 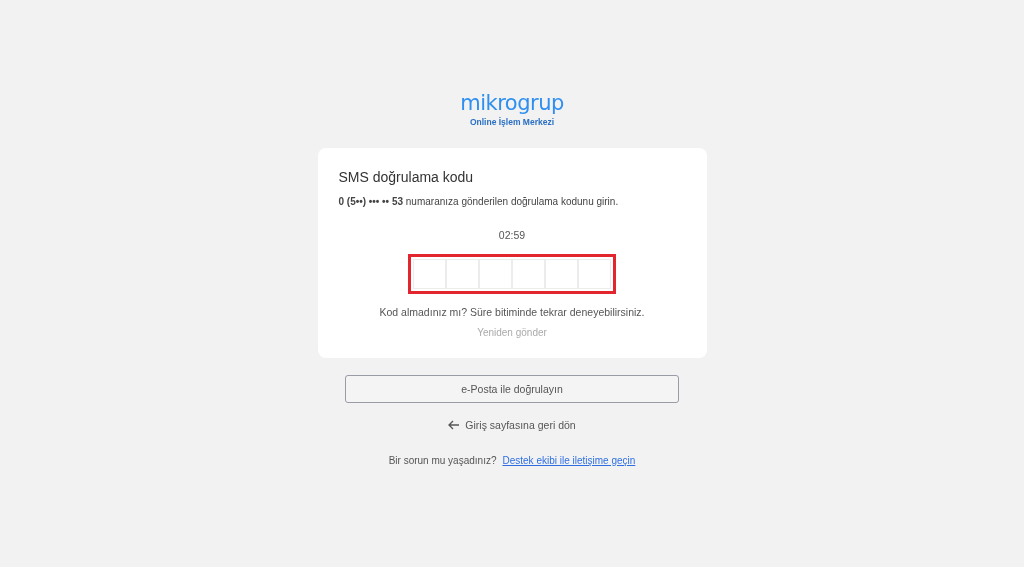 What do you see at coordinates (478, 201) in the screenshot?
I see `instruction-text: 0 (5••) ••• •• 53 numaranıza gönderilen doğrulama kodunu girin.` at bounding box center [478, 201].